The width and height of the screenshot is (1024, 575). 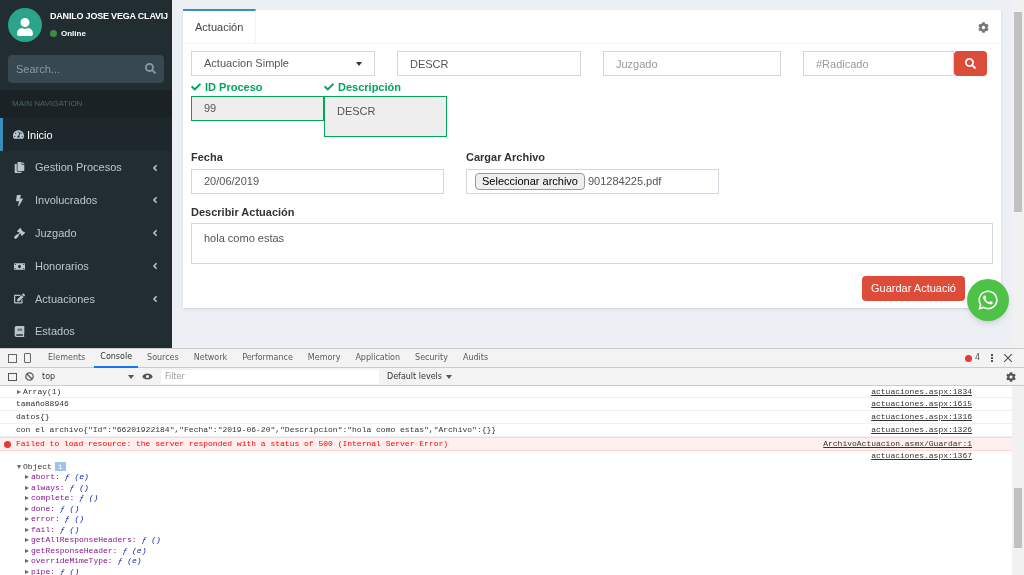 What do you see at coordinates (96, 540) in the screenshot?
I see `object-property: getAllResponseHeaders: ƒ ()` at bounding box center [96, 540].